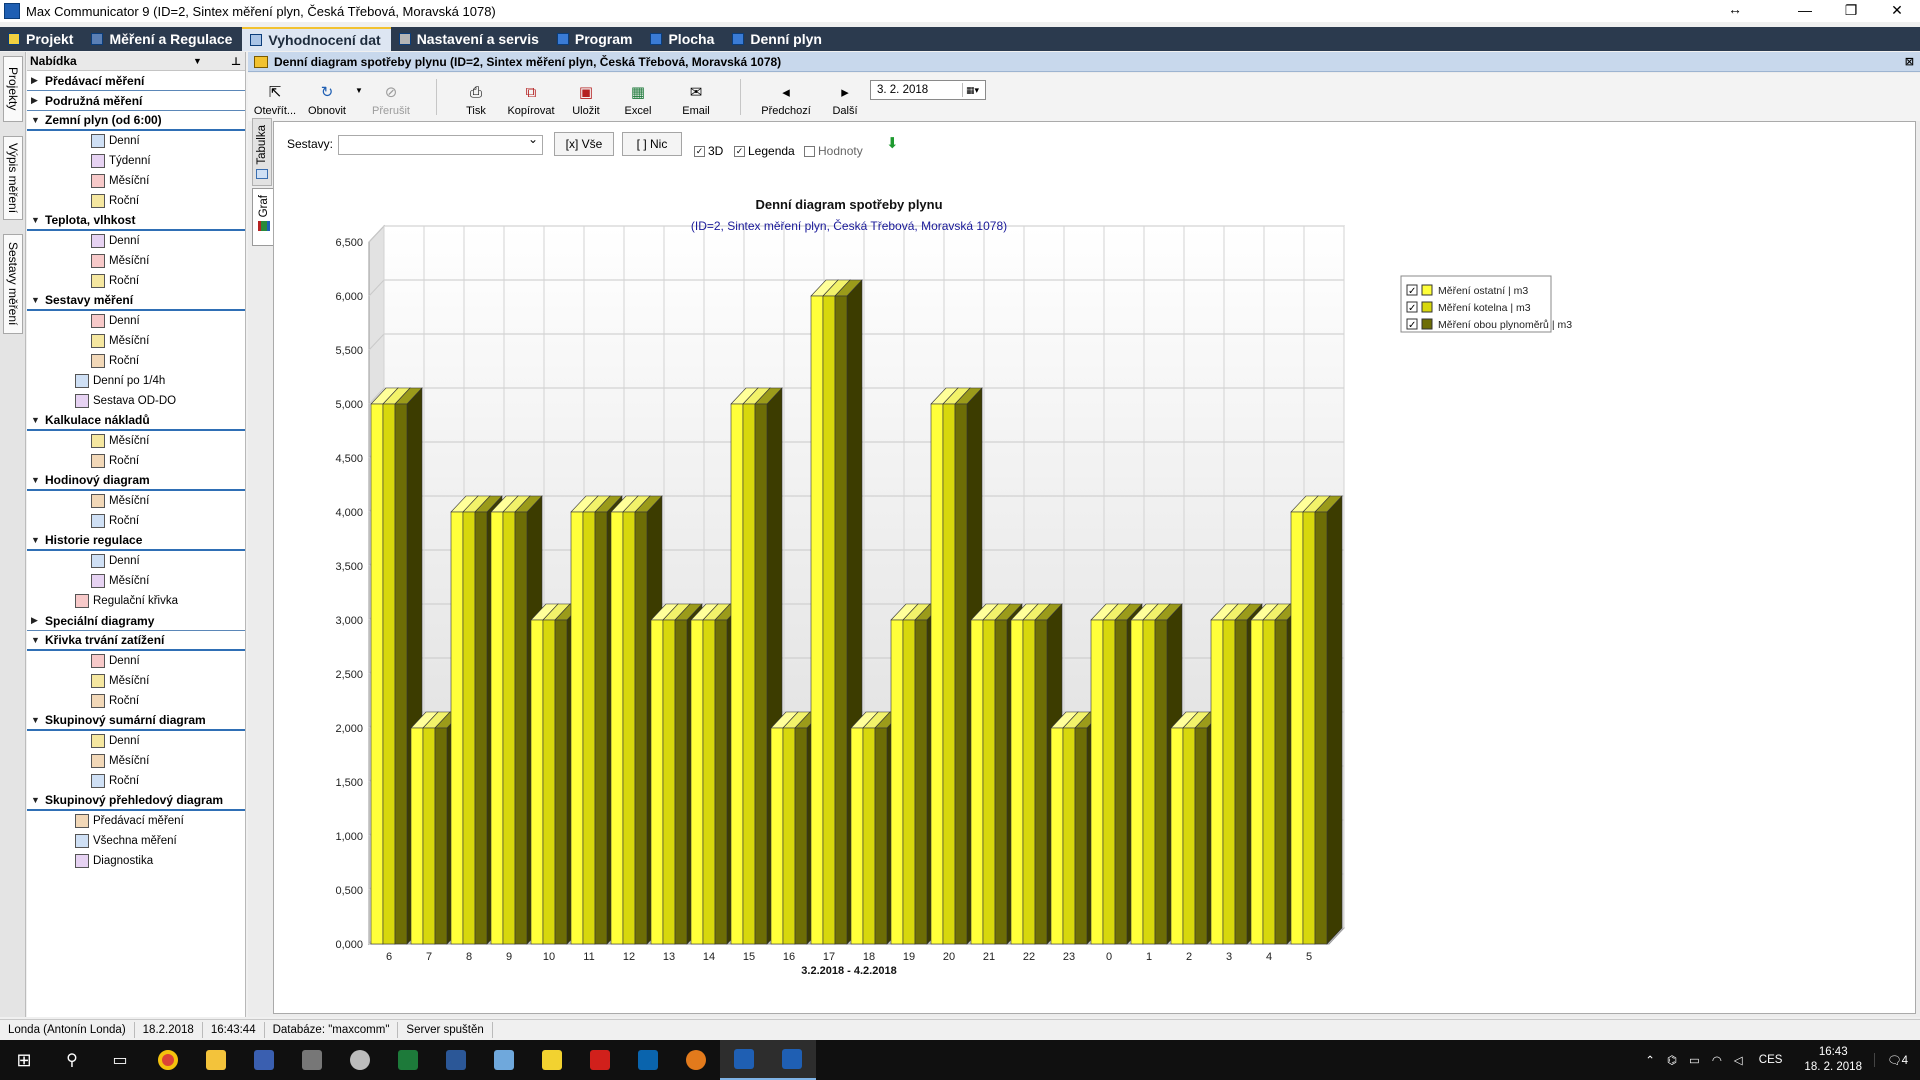 The width and height of the screenshot is (1920, 1080). Describe the element at coordinates (136, 381) in the screenshot. I see `nav-item: Denní po 1/4h` at that location.